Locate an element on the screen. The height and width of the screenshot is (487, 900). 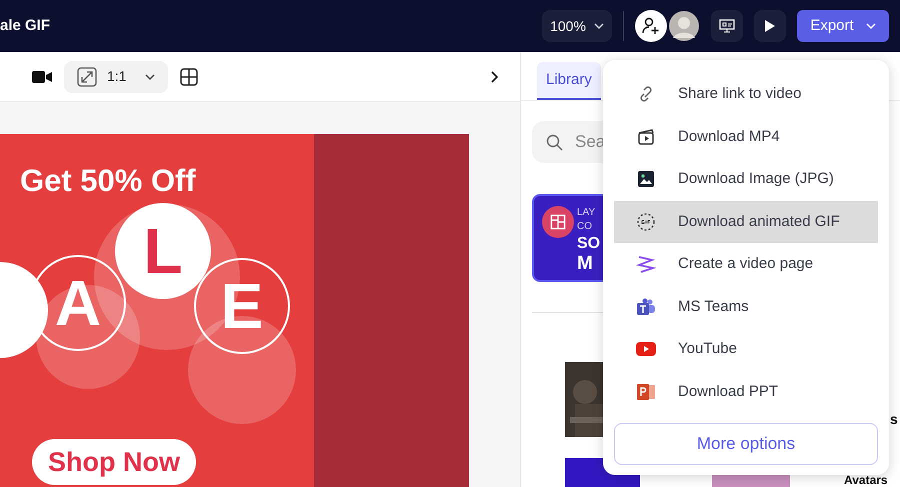
play-icon is located at coordinates (770, 26).